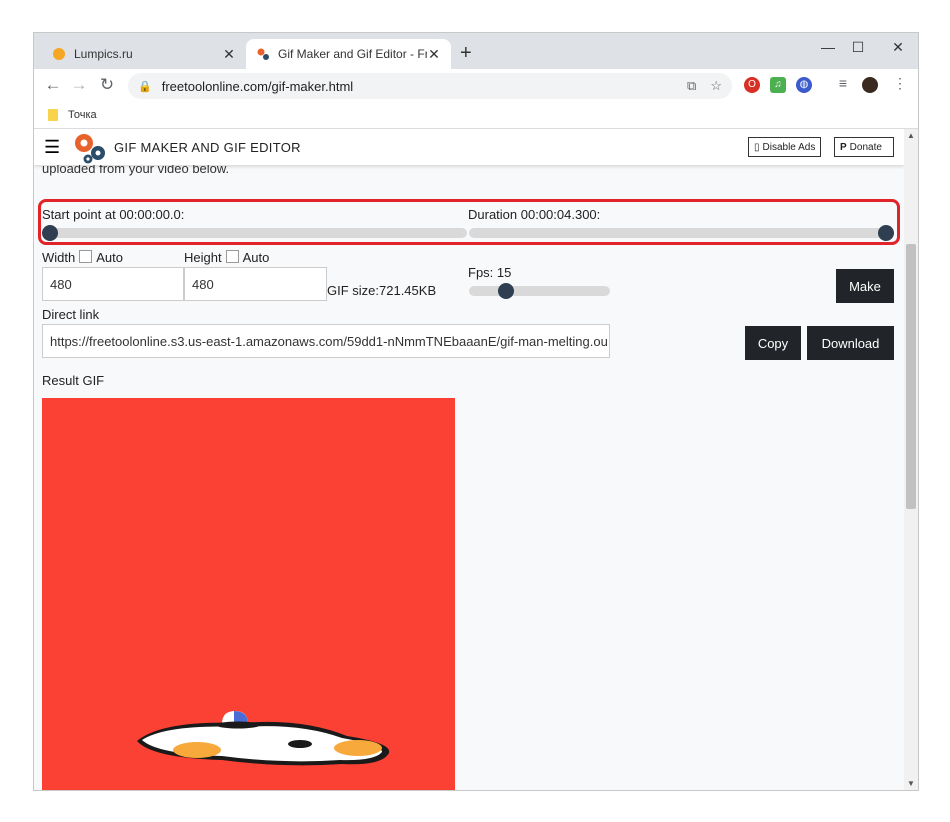 This screenshot has height=822, width=950. What do you see at coordinates (203, 257) in the screenshot?
I see `height-label: Height` at bounding box center [203, 257].